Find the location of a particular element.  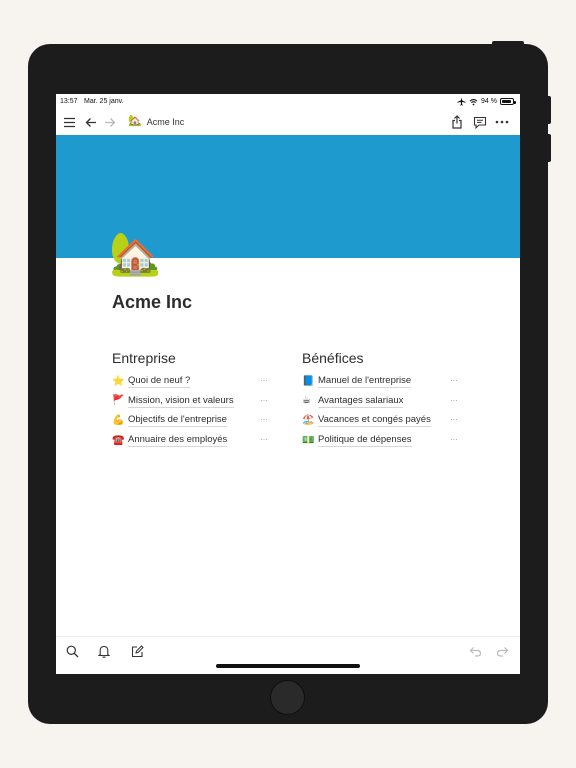

airplane-icon is located at coordinates (461, 101).